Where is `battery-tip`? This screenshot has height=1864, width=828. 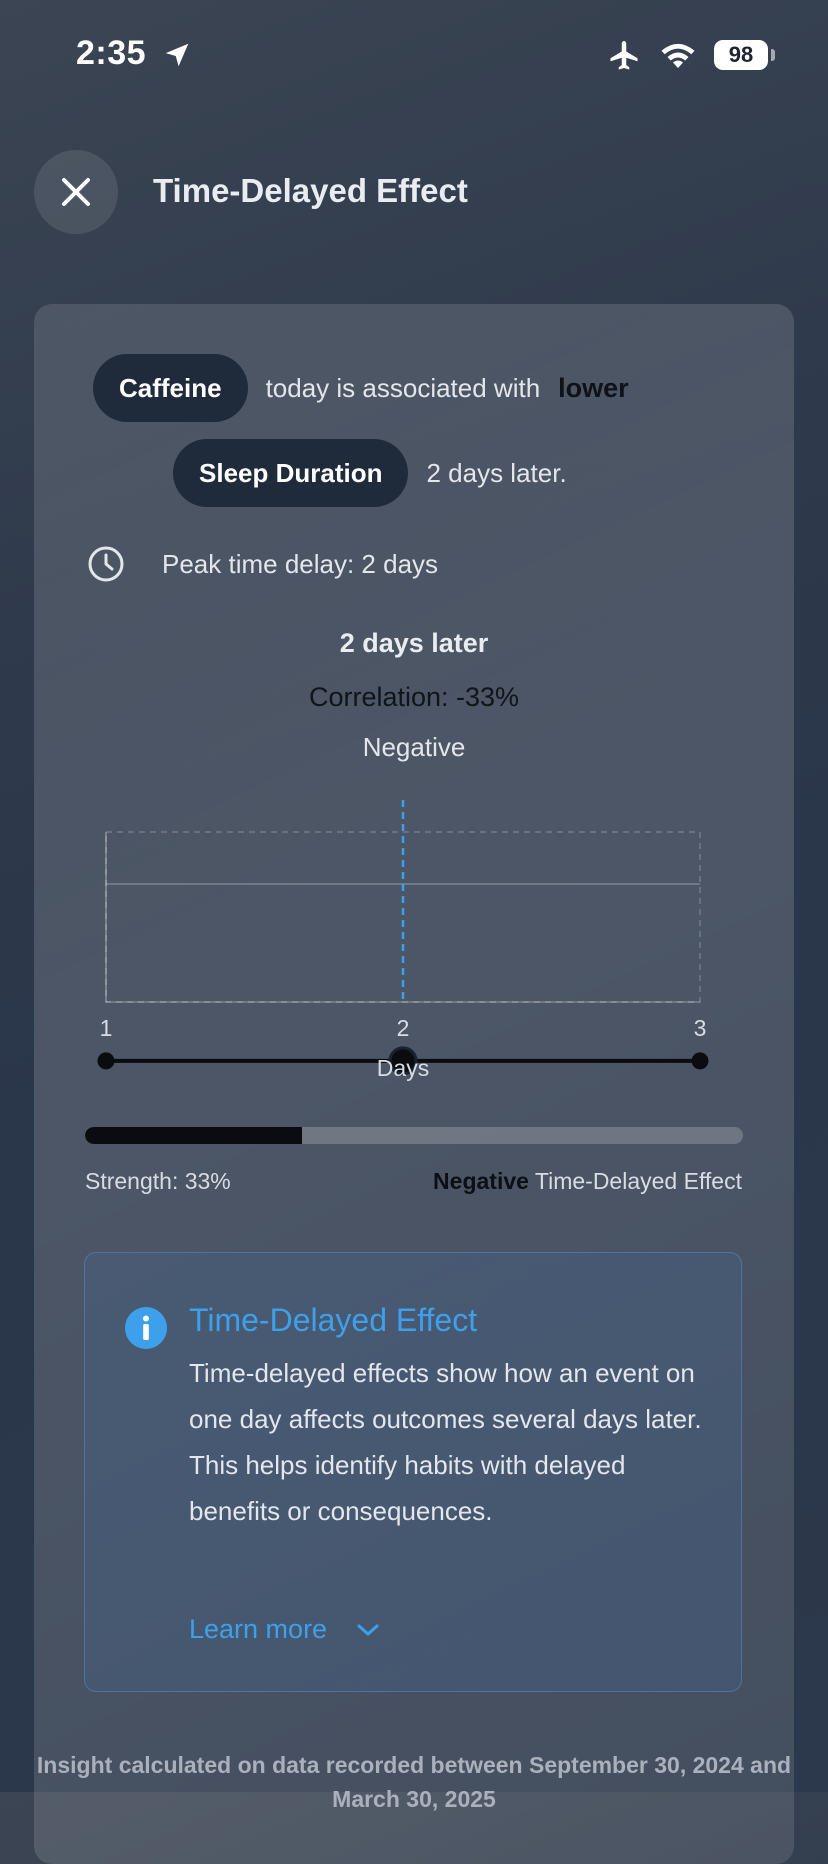 battery-tip is located at coordinates (773, 55).